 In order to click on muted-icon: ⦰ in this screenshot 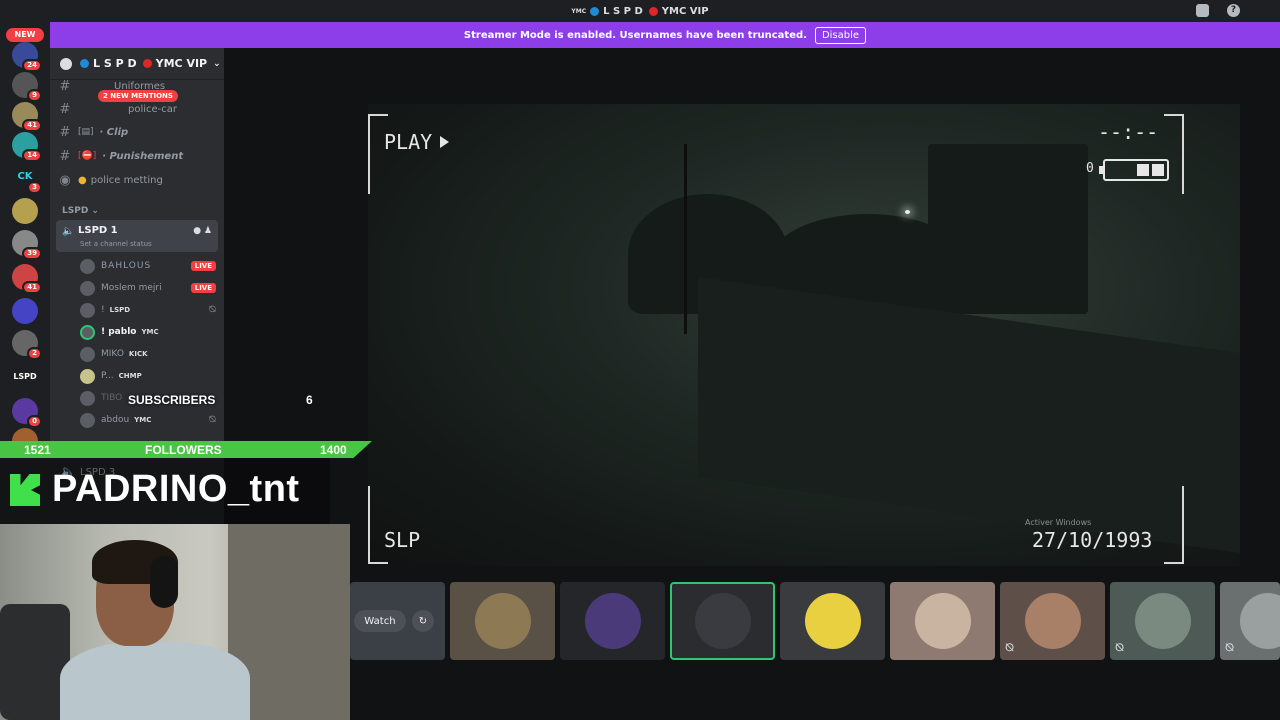, I will do `click(1119, 647)`.